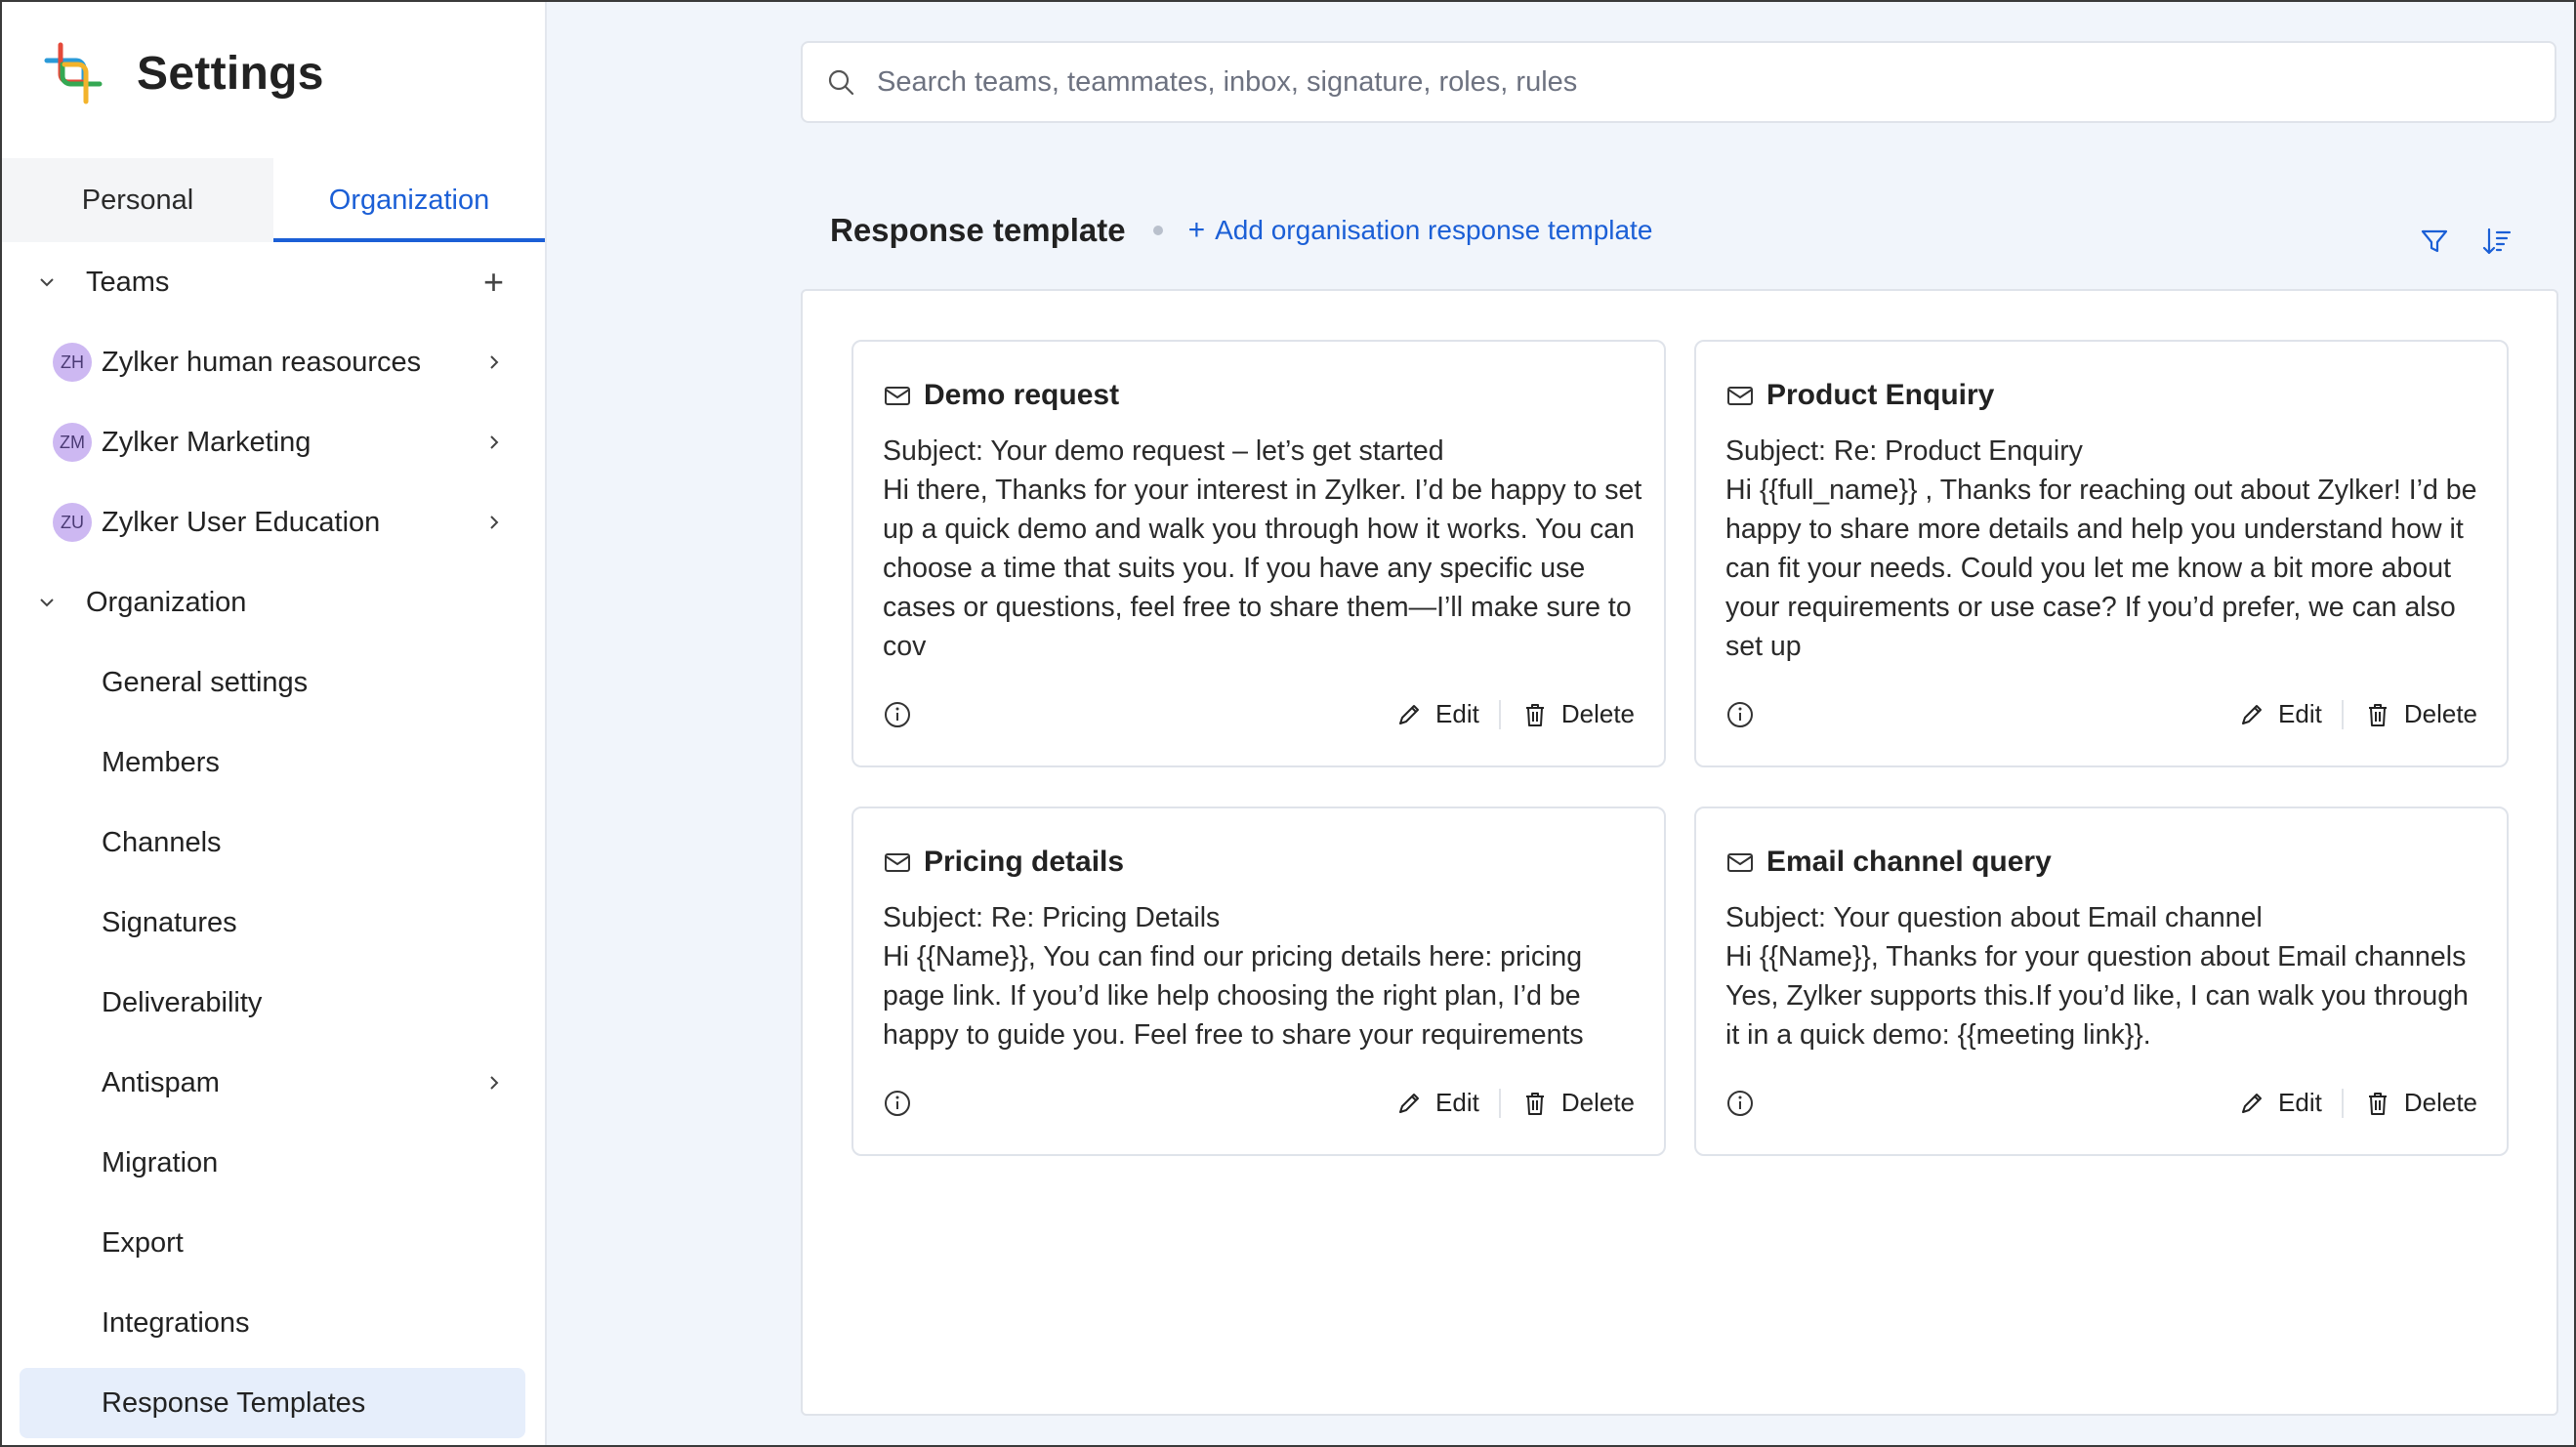 Image resolution: width=2576 pixels, height=1447 pixels. I want to click on sidebar-item-team-zm: ZM Zylker Marketing, so click(272, 442).